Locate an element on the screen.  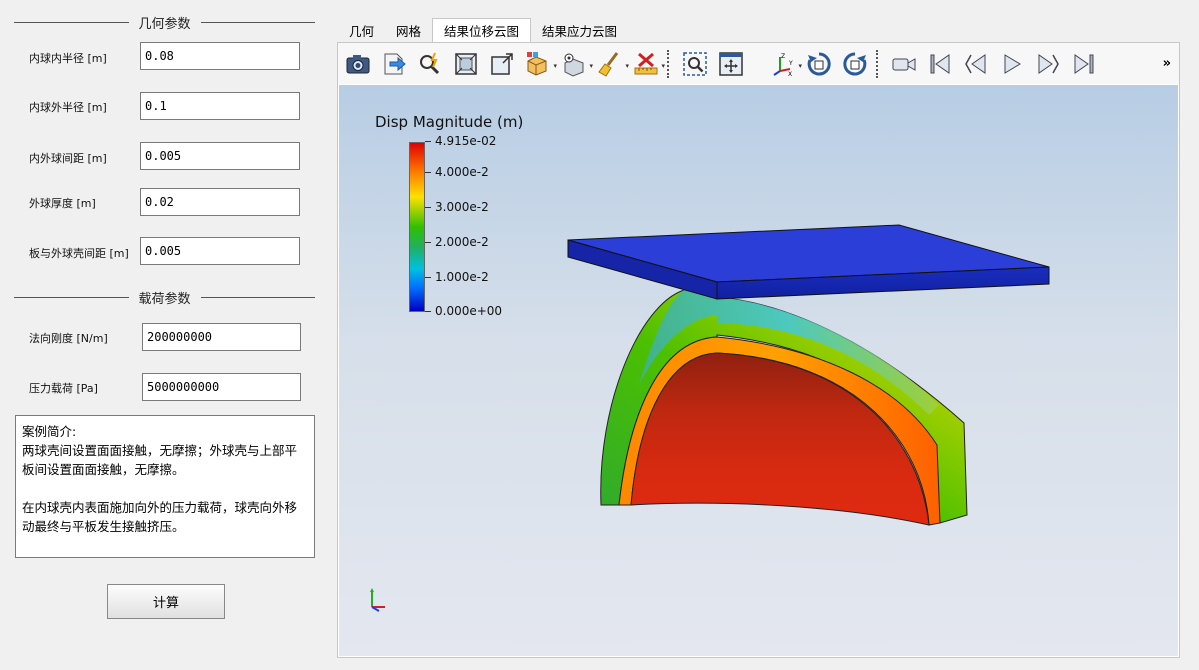
ruler-icon: ▾ is located at coordinates (647, 64).